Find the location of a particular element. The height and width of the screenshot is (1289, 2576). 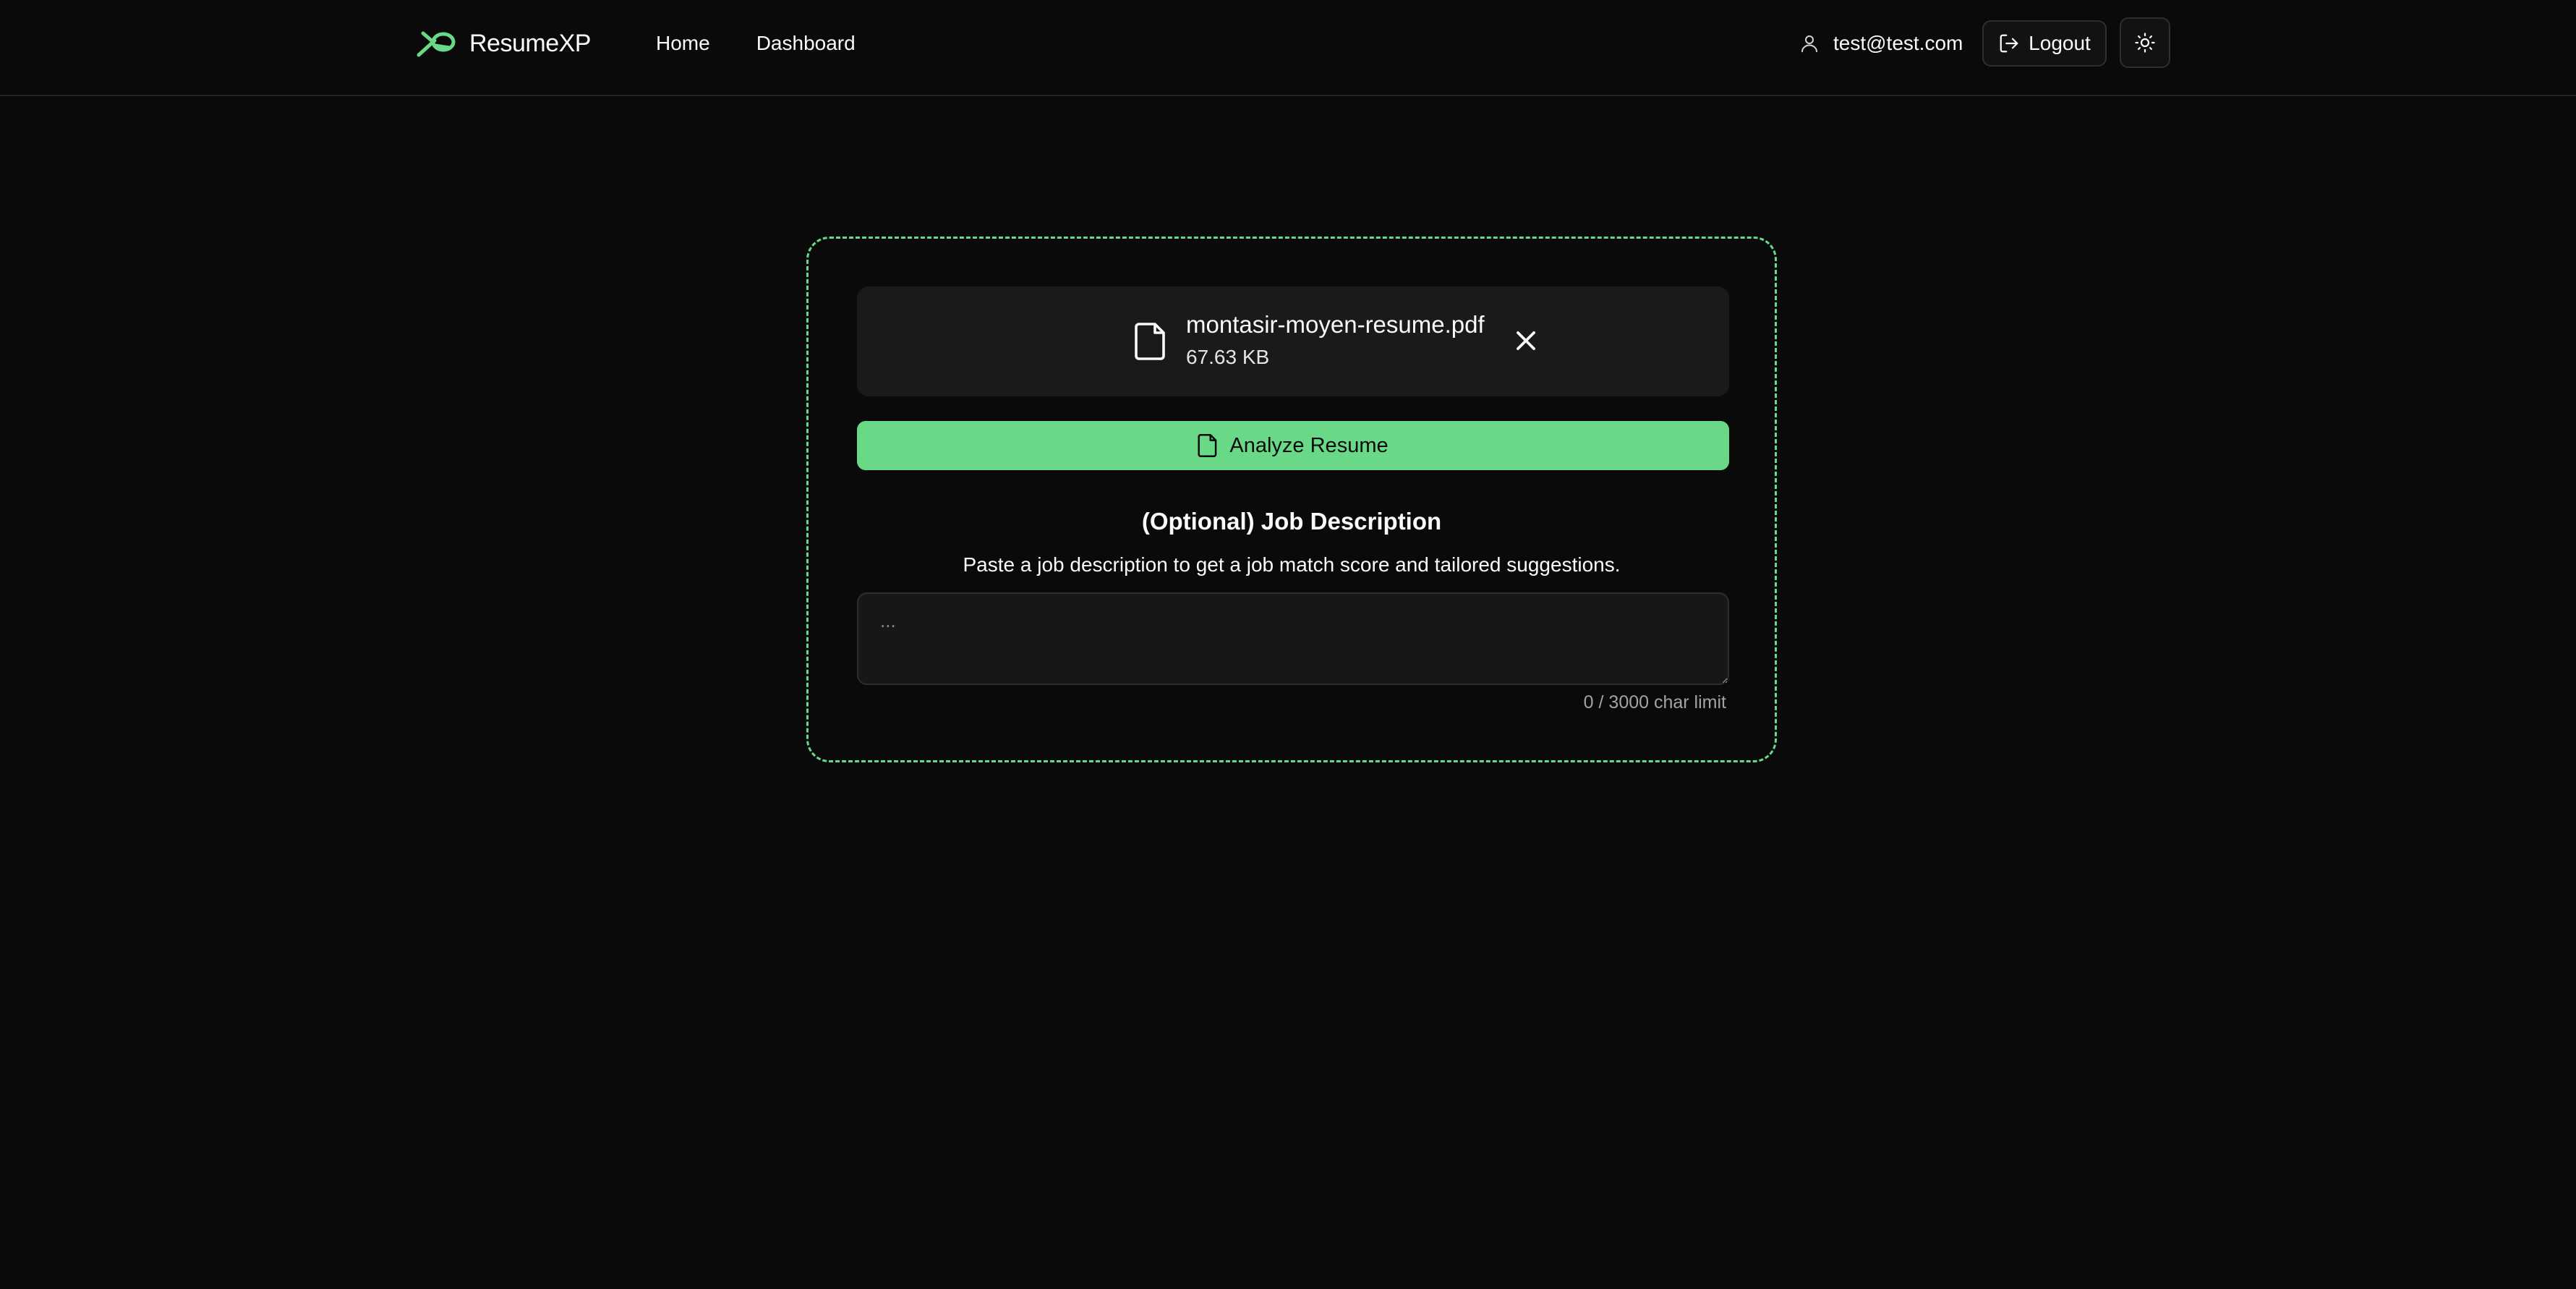

brand-name: ResumeXP is located at coordinates (530, 43).